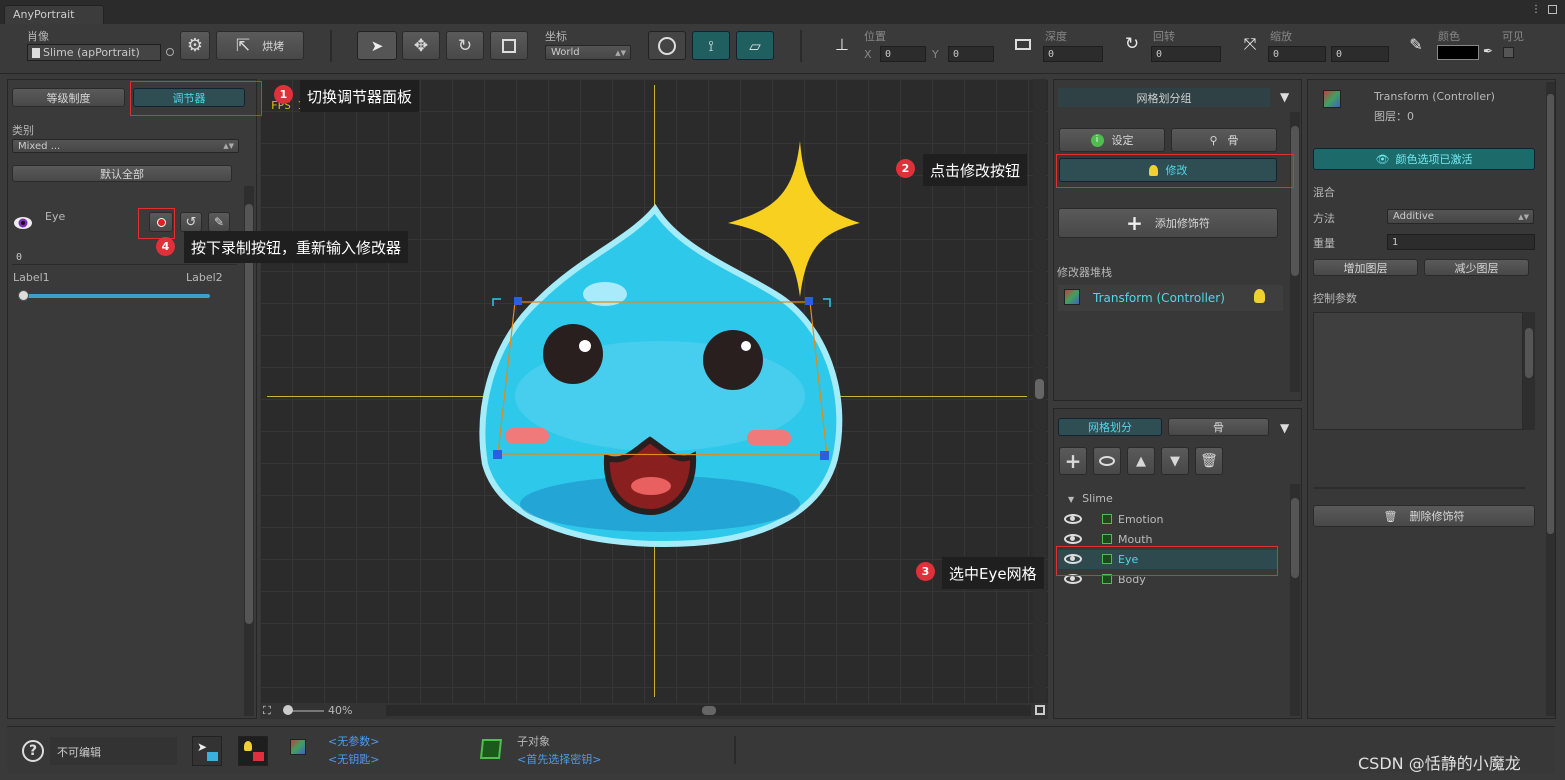  I want to click on collapse-arrow-icon: ▼, so click(1284, 97).